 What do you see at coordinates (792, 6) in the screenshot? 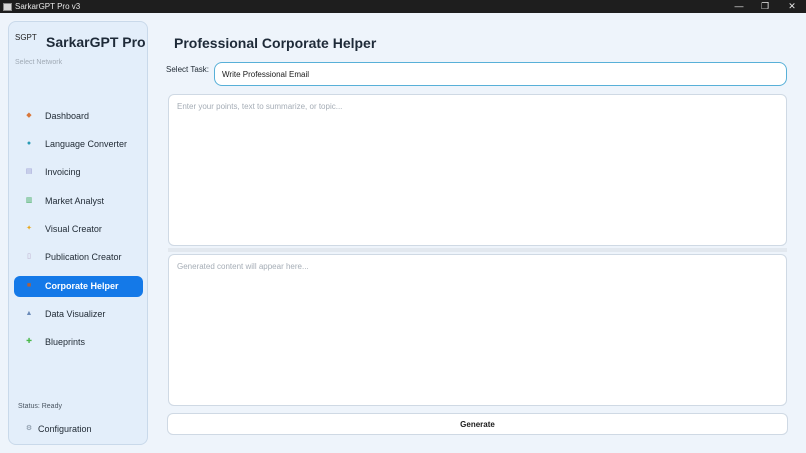
I see `close-button: ✕` at bounding box center [792, 6].